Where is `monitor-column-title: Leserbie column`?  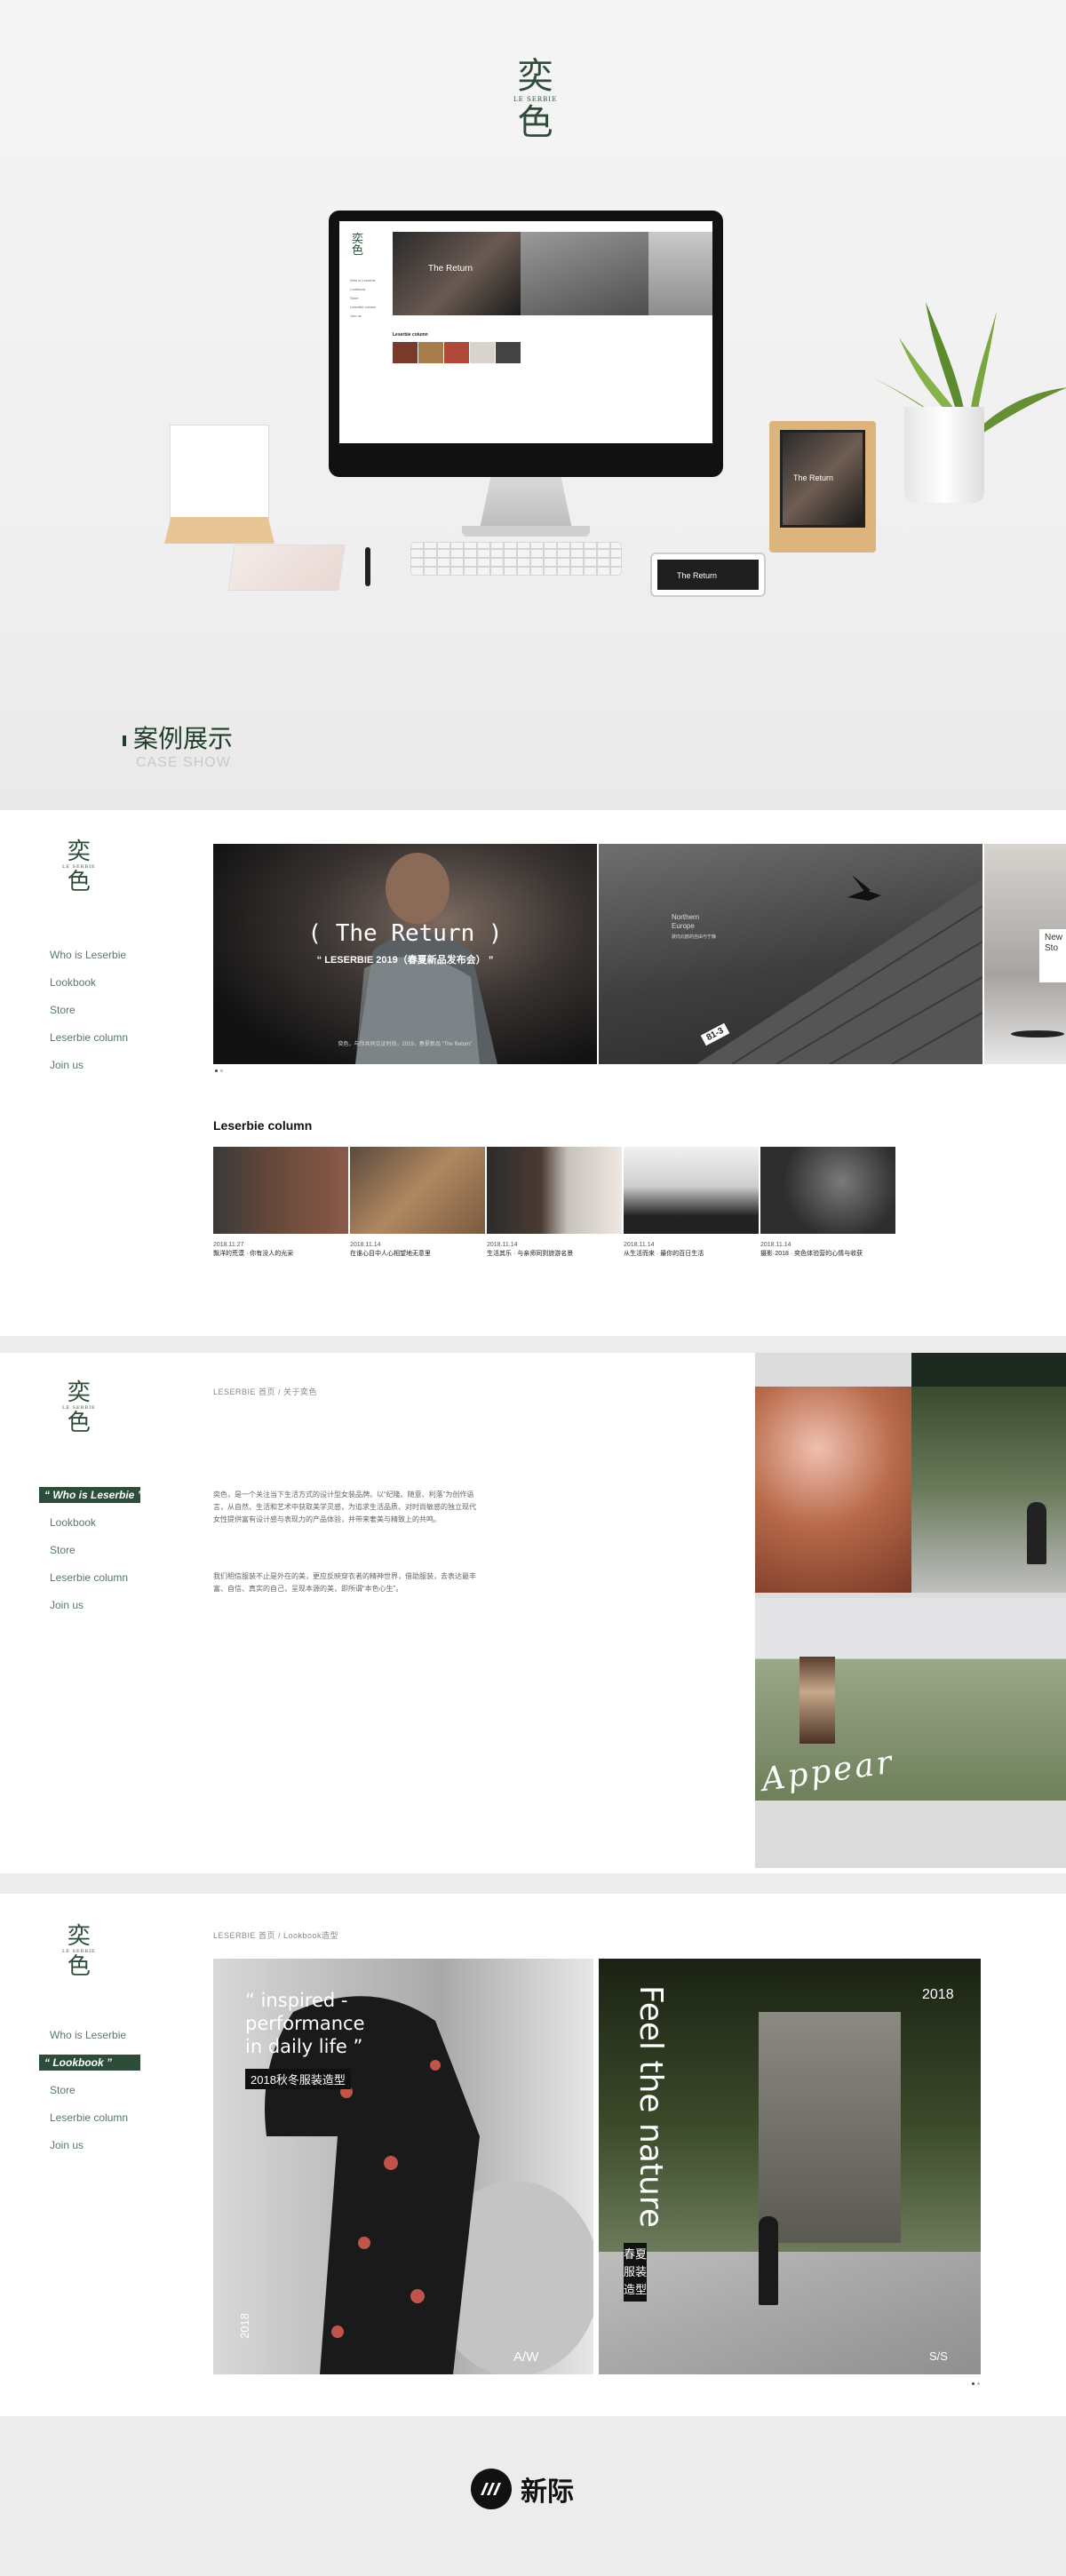 monitor-column-title: Leserbie column is located at coordinates (410, 335).